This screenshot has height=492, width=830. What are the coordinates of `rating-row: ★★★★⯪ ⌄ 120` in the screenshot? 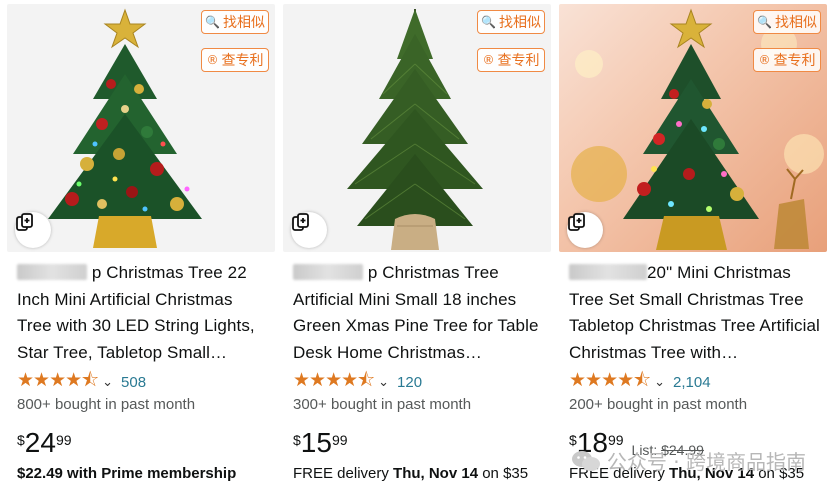 It's located at (357, 381).